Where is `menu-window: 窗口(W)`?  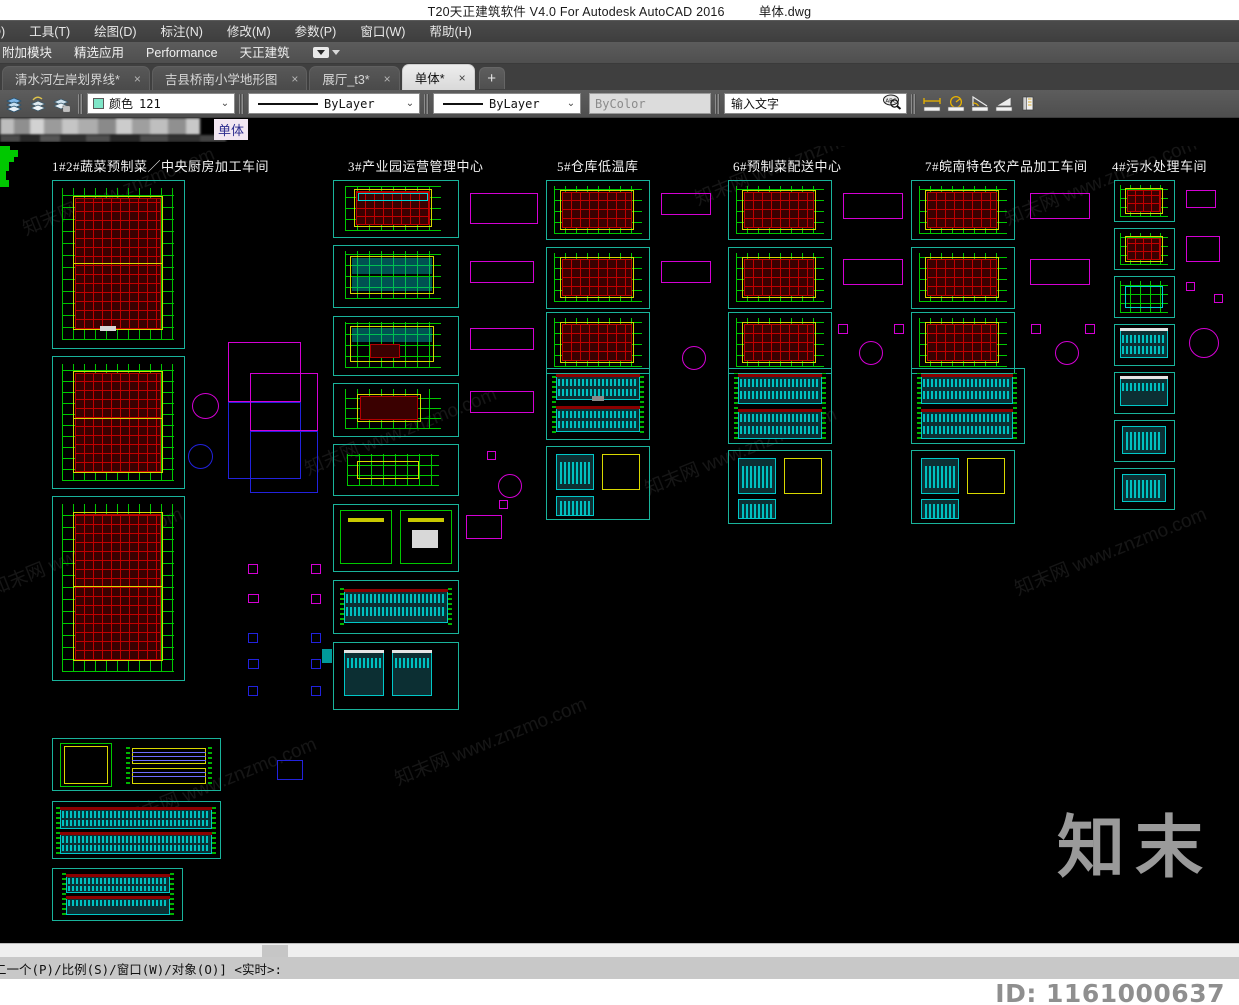 menu-window: 窗口(W) is located at coordinates (382, 32).